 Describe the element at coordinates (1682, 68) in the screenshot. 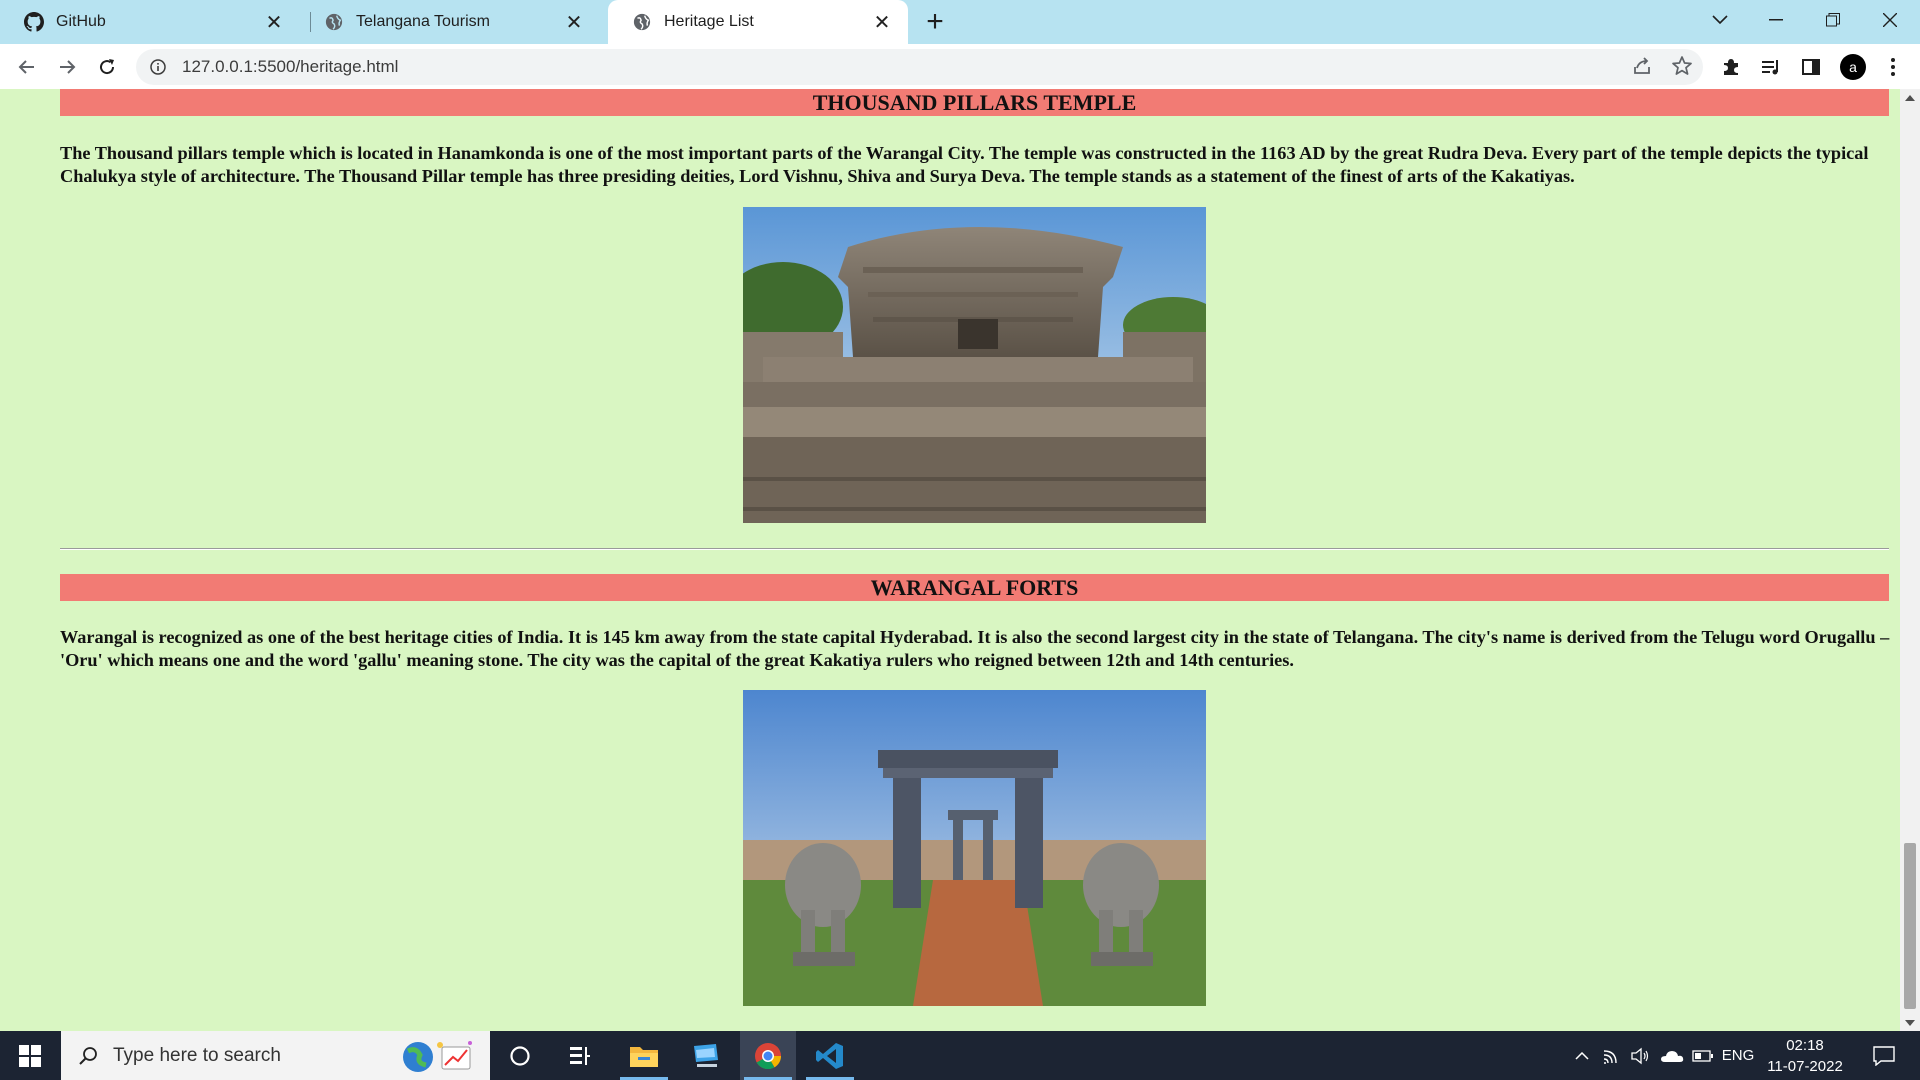

I see `bookmark-star-icon` at that location.